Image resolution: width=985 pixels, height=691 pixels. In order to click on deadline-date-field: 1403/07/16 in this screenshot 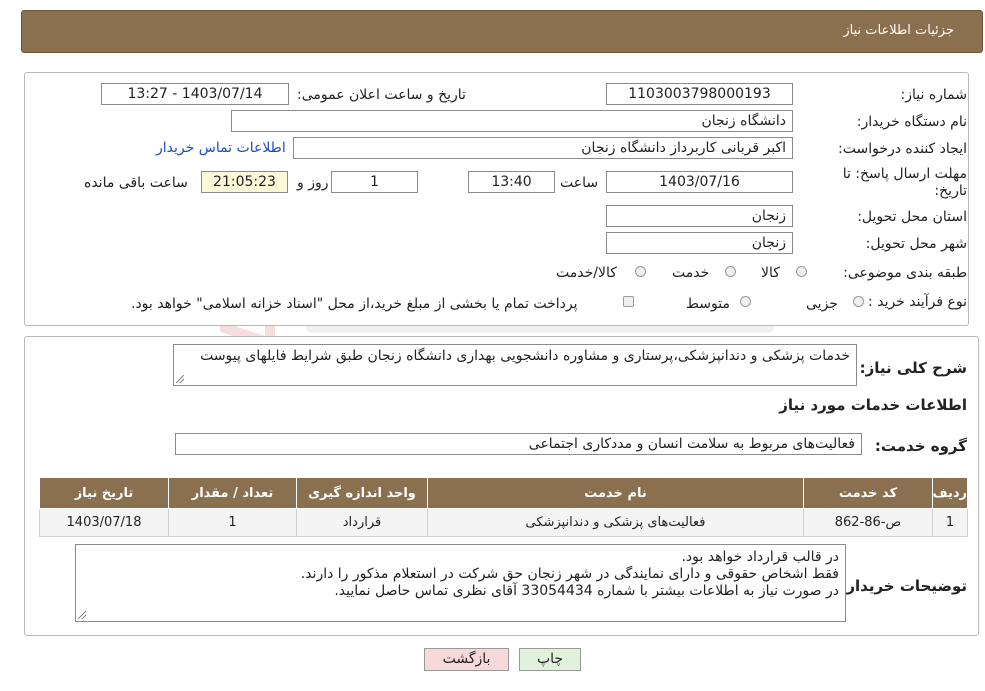, I will do `click(699, 182)`.